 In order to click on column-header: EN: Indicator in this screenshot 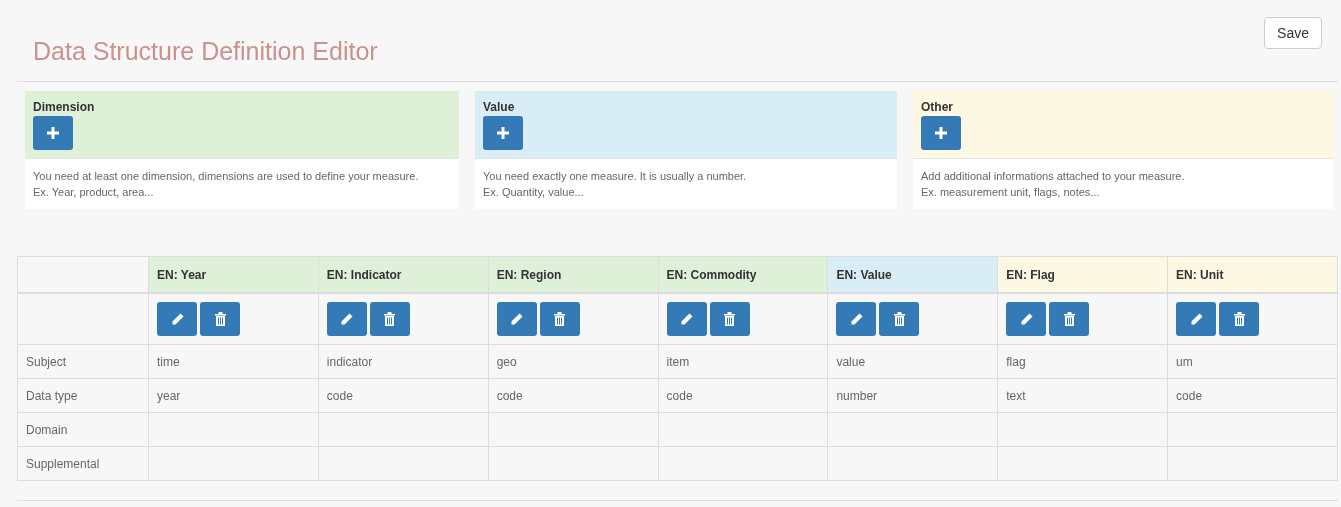, I will do `click(403, 274)`.